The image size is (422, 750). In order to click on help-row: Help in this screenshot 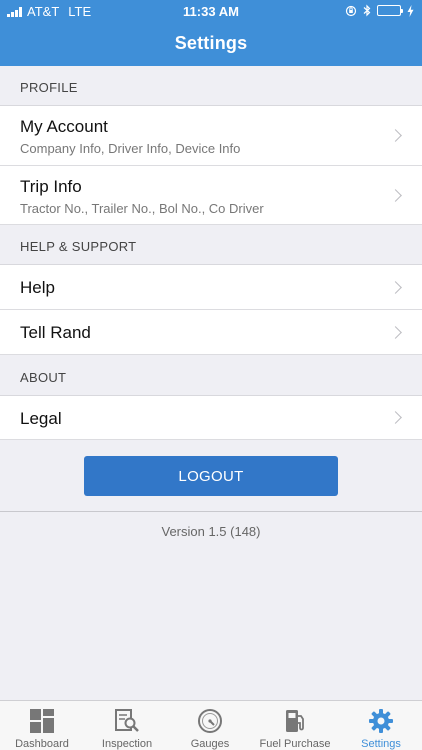, I will do `click(211, 287)`.